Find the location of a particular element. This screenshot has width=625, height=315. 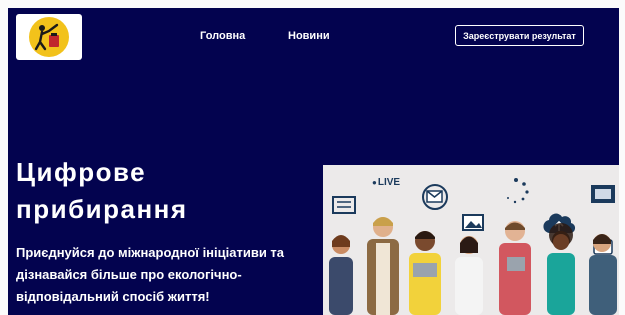

hero-title: Цифрове прибирання is located at coordinates (102, 191).